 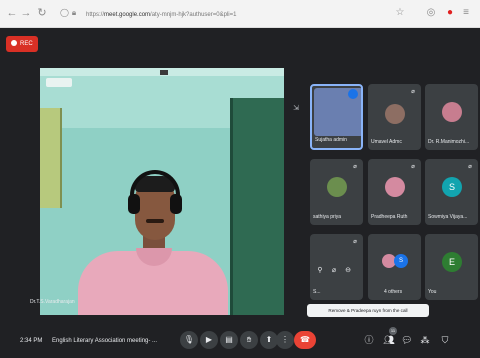 What do you see at coordinates (425, 340) in the screenshot?
I see `activities-icon: ⁂` at bounding box center [425, 340].